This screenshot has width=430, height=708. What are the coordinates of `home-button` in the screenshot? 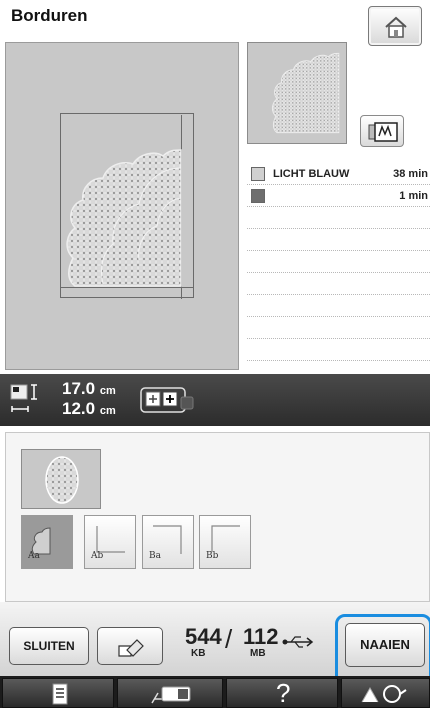 It's located at (395, 26).